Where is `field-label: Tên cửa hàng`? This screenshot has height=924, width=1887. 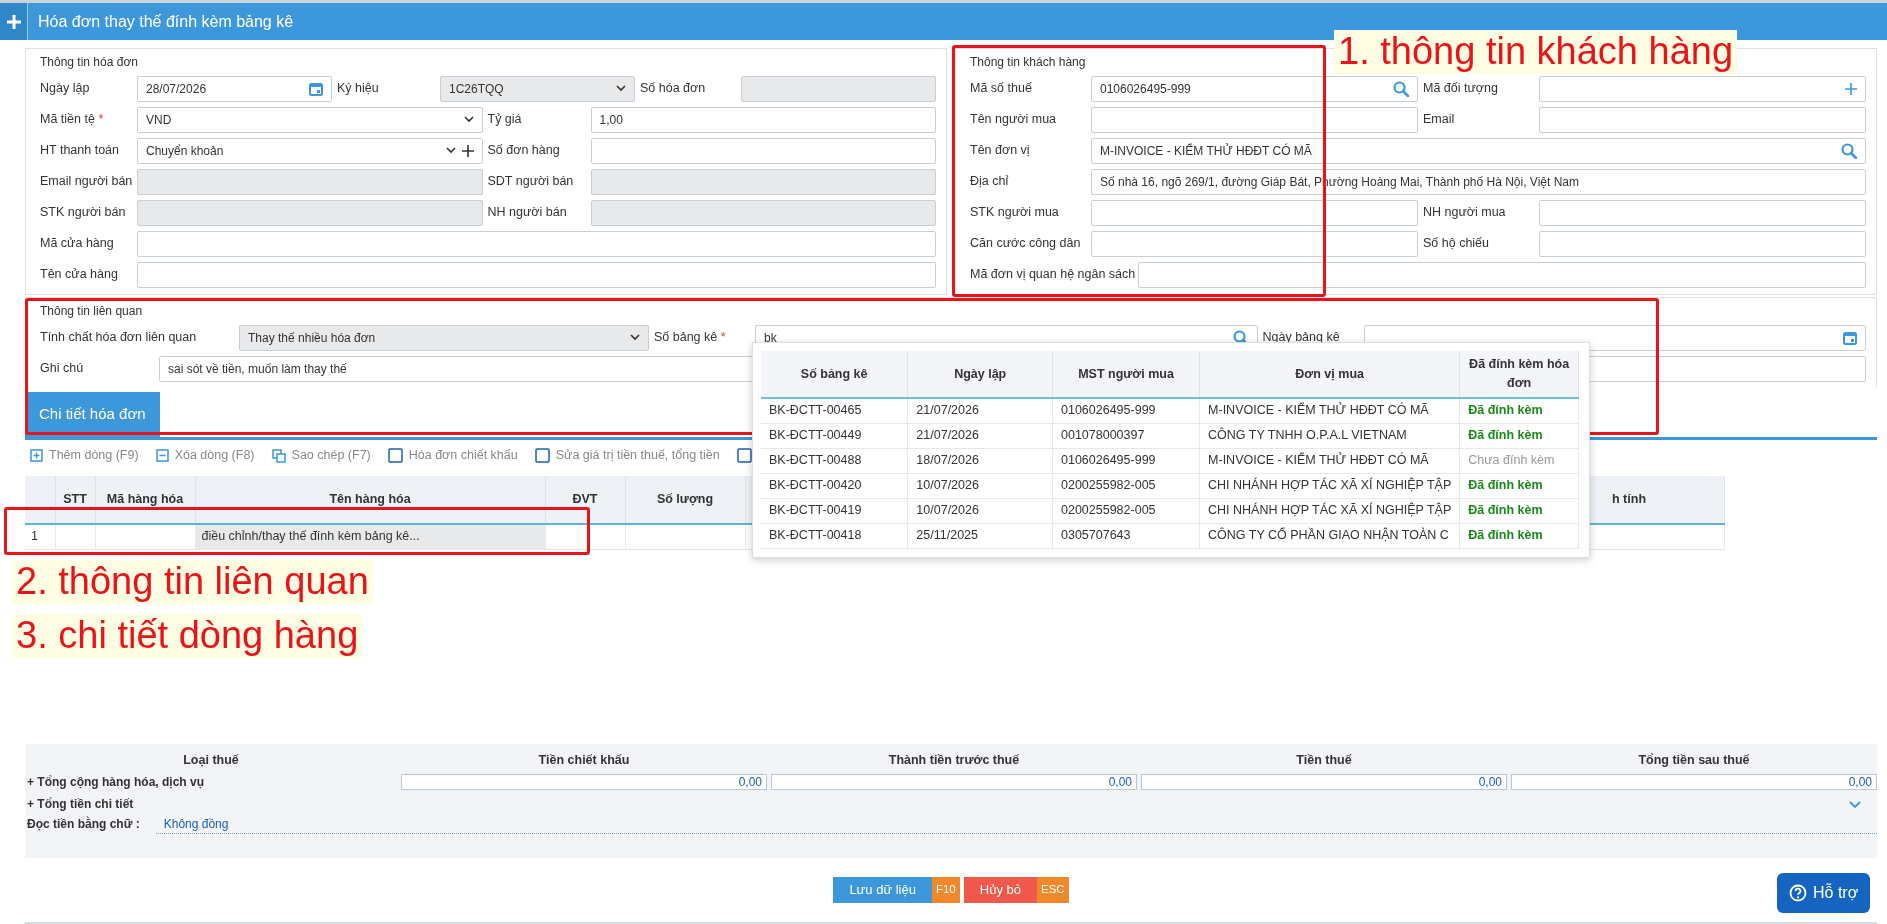
field-label: Tên cửa hàng is located at coordinates (79, 275).